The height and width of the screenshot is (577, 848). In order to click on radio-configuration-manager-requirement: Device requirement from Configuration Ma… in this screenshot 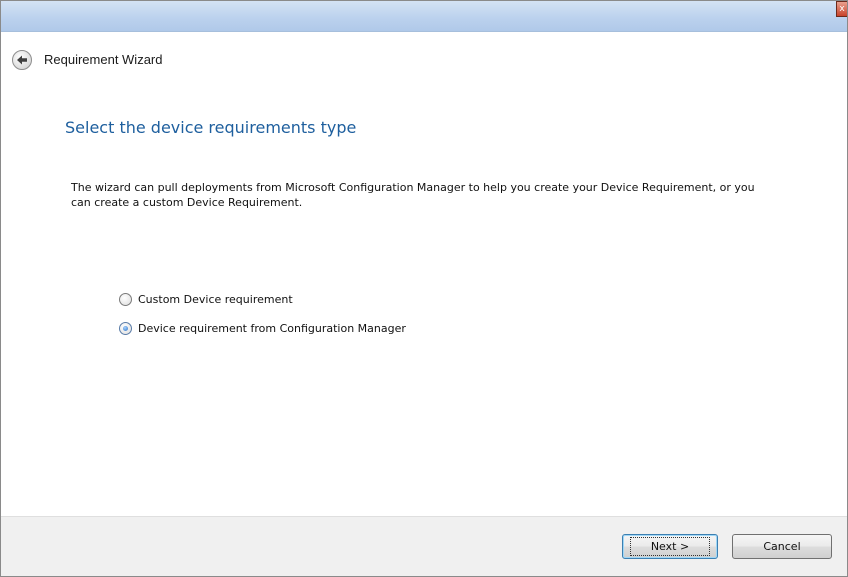, I will do `click(262, 328)`.